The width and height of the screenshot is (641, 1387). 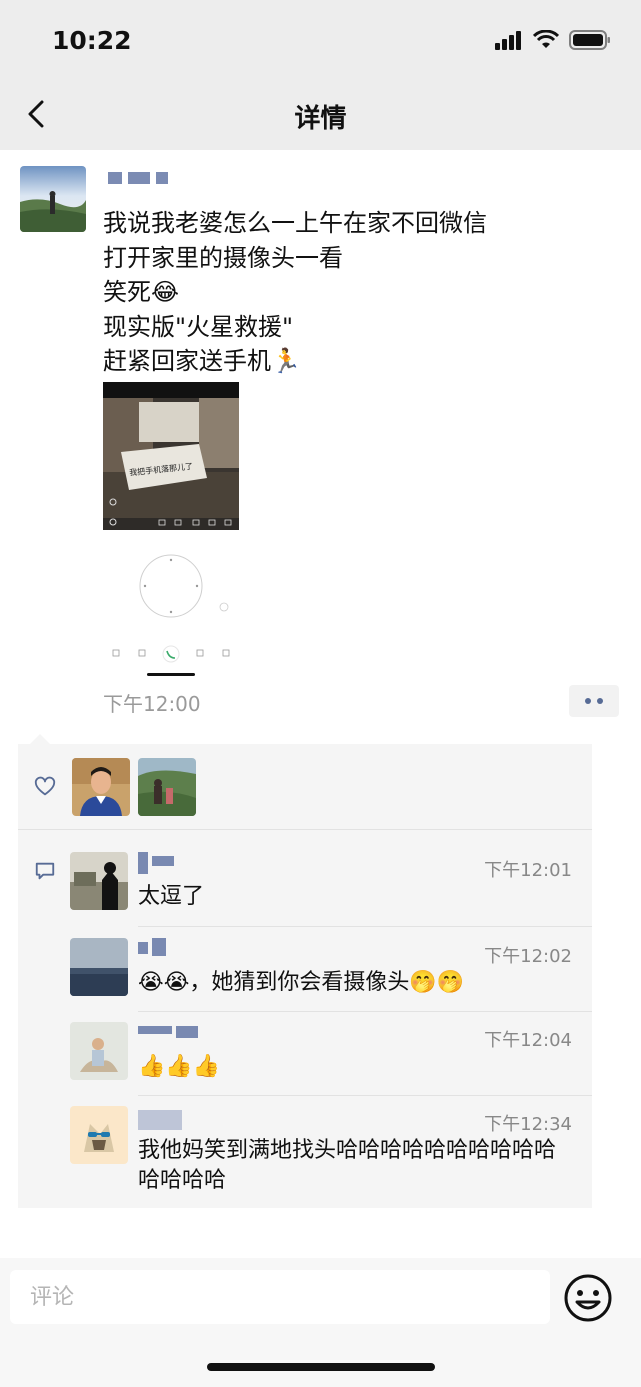 I want to click on comment-item: 下午12:02 😭😭，她猜到你会看摄像头🤭🤭, so click(x=325, y=968).